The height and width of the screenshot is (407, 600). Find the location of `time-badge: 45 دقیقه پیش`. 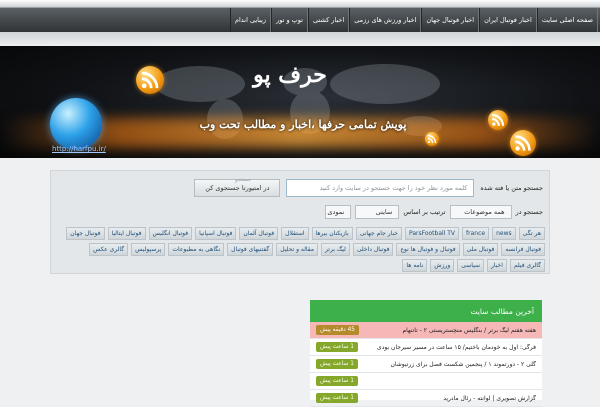

time-badge: 45 دقیقه پیش is located at coordinates (337, 330).